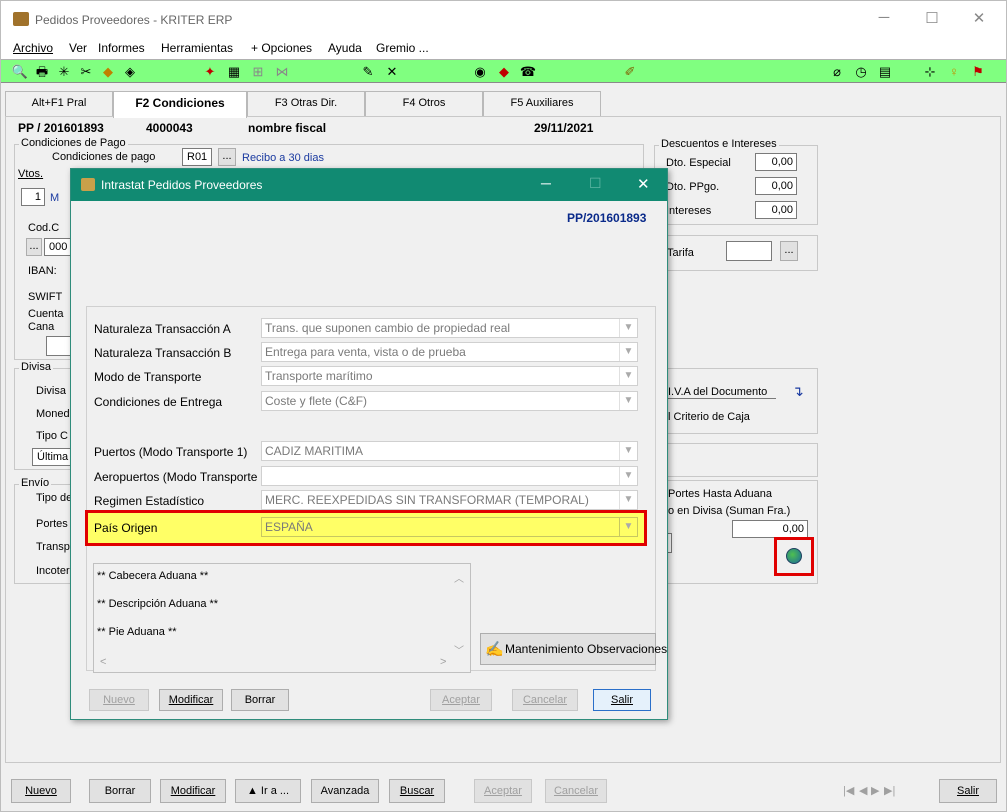 This screenshot has width=1007, height=812. I want to click on dialog-salir-button: Salir, so click(622, 700).